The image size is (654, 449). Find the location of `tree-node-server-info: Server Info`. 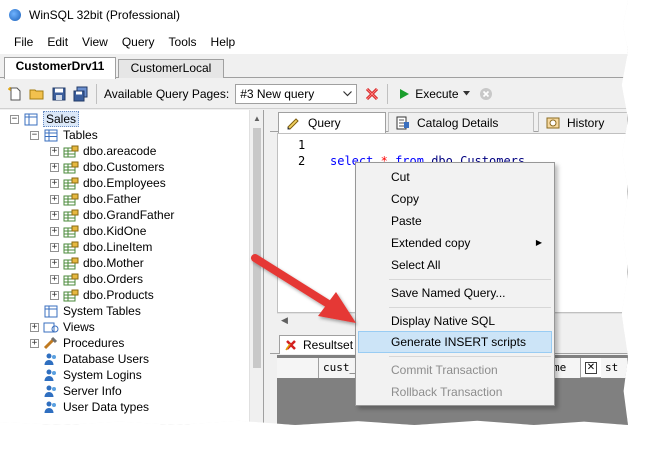

tree-node-server-info: Server Info is located at coordinates (82, 391).